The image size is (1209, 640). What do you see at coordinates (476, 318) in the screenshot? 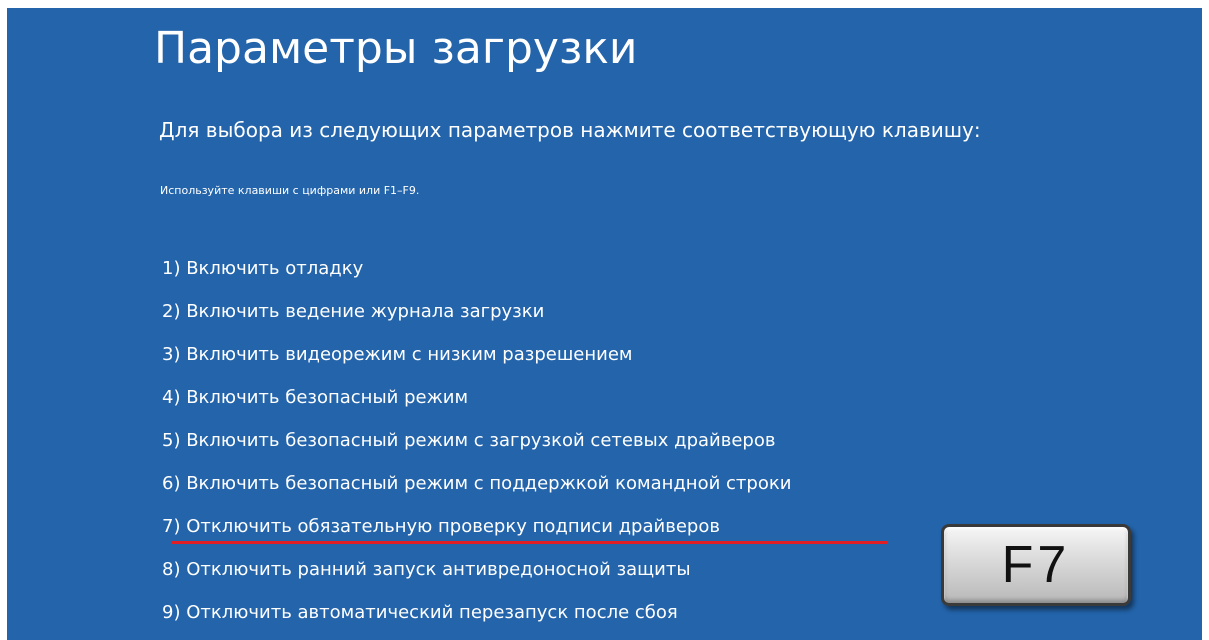
I see `option-enable-boot-logging: 2) Включить ведение журнала загрузки` at bounding box center [476, 318].